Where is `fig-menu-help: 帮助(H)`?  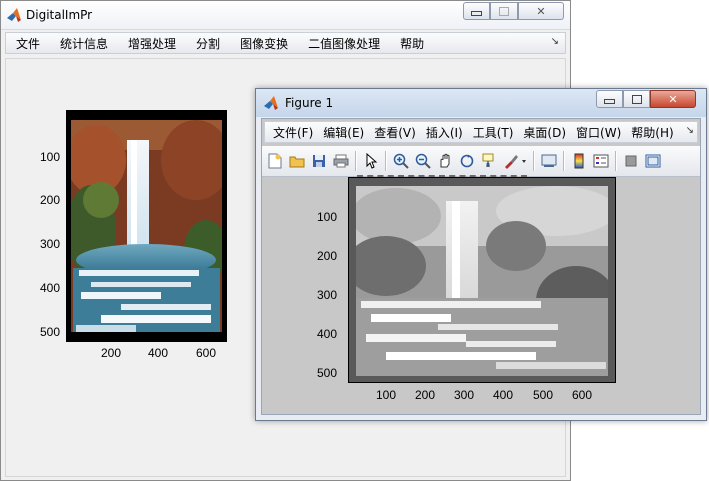
fig-menu-help: 帮助(H) is located at coordinates (652, 132).